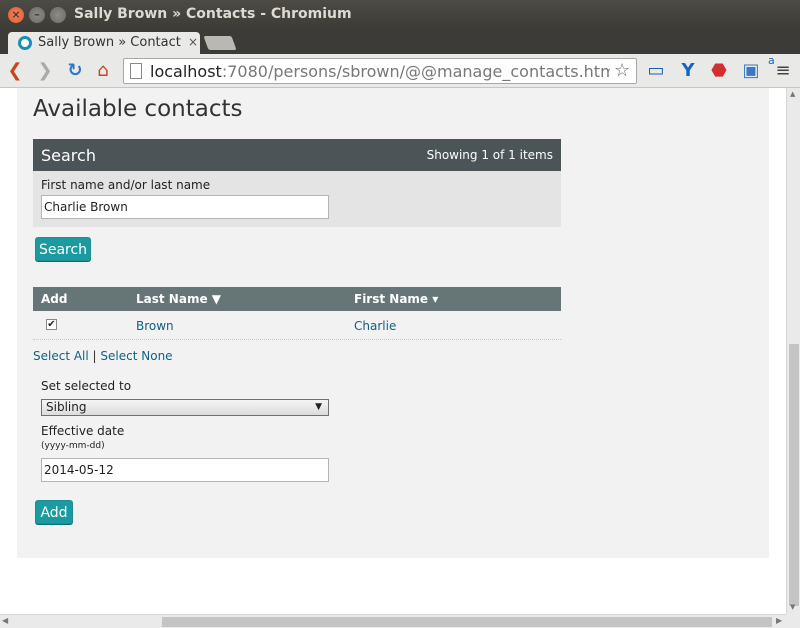  Describe the element at coordinates (783, 71) in the screenshot. I see `menu-icon: ≡` at that location.